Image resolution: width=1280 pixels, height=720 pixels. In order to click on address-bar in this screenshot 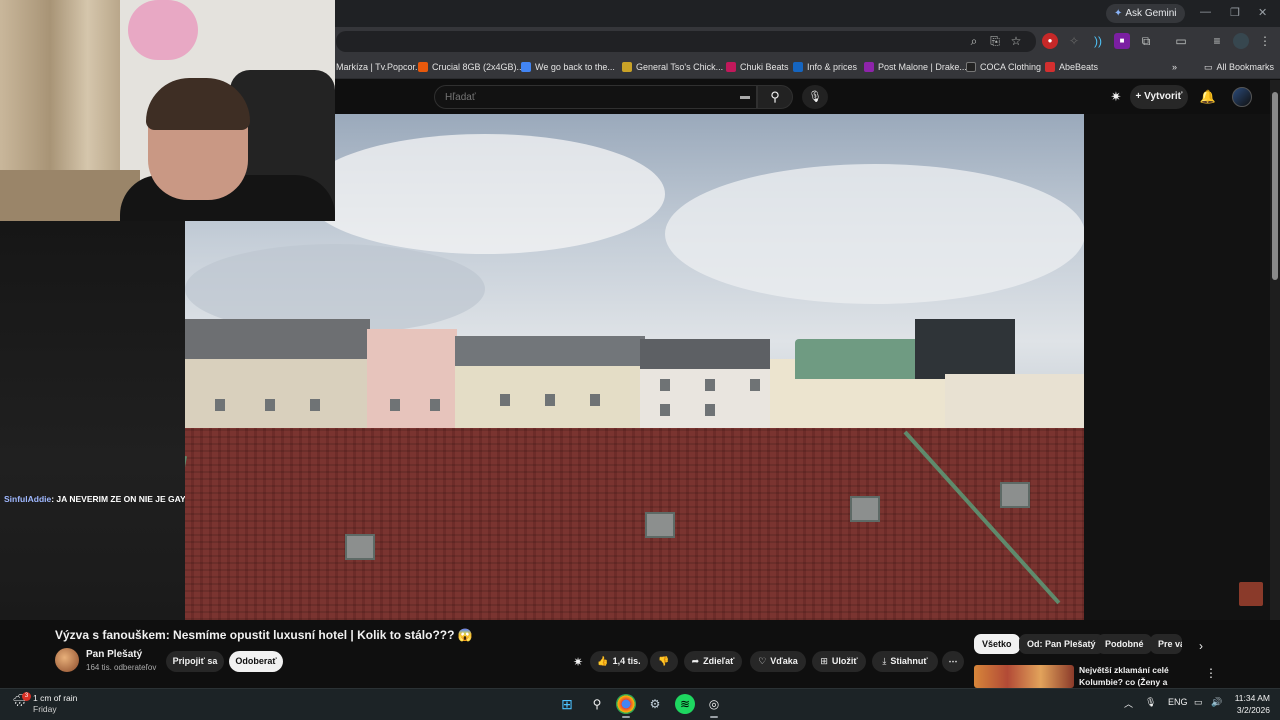, I will do `click(686, 41)`.